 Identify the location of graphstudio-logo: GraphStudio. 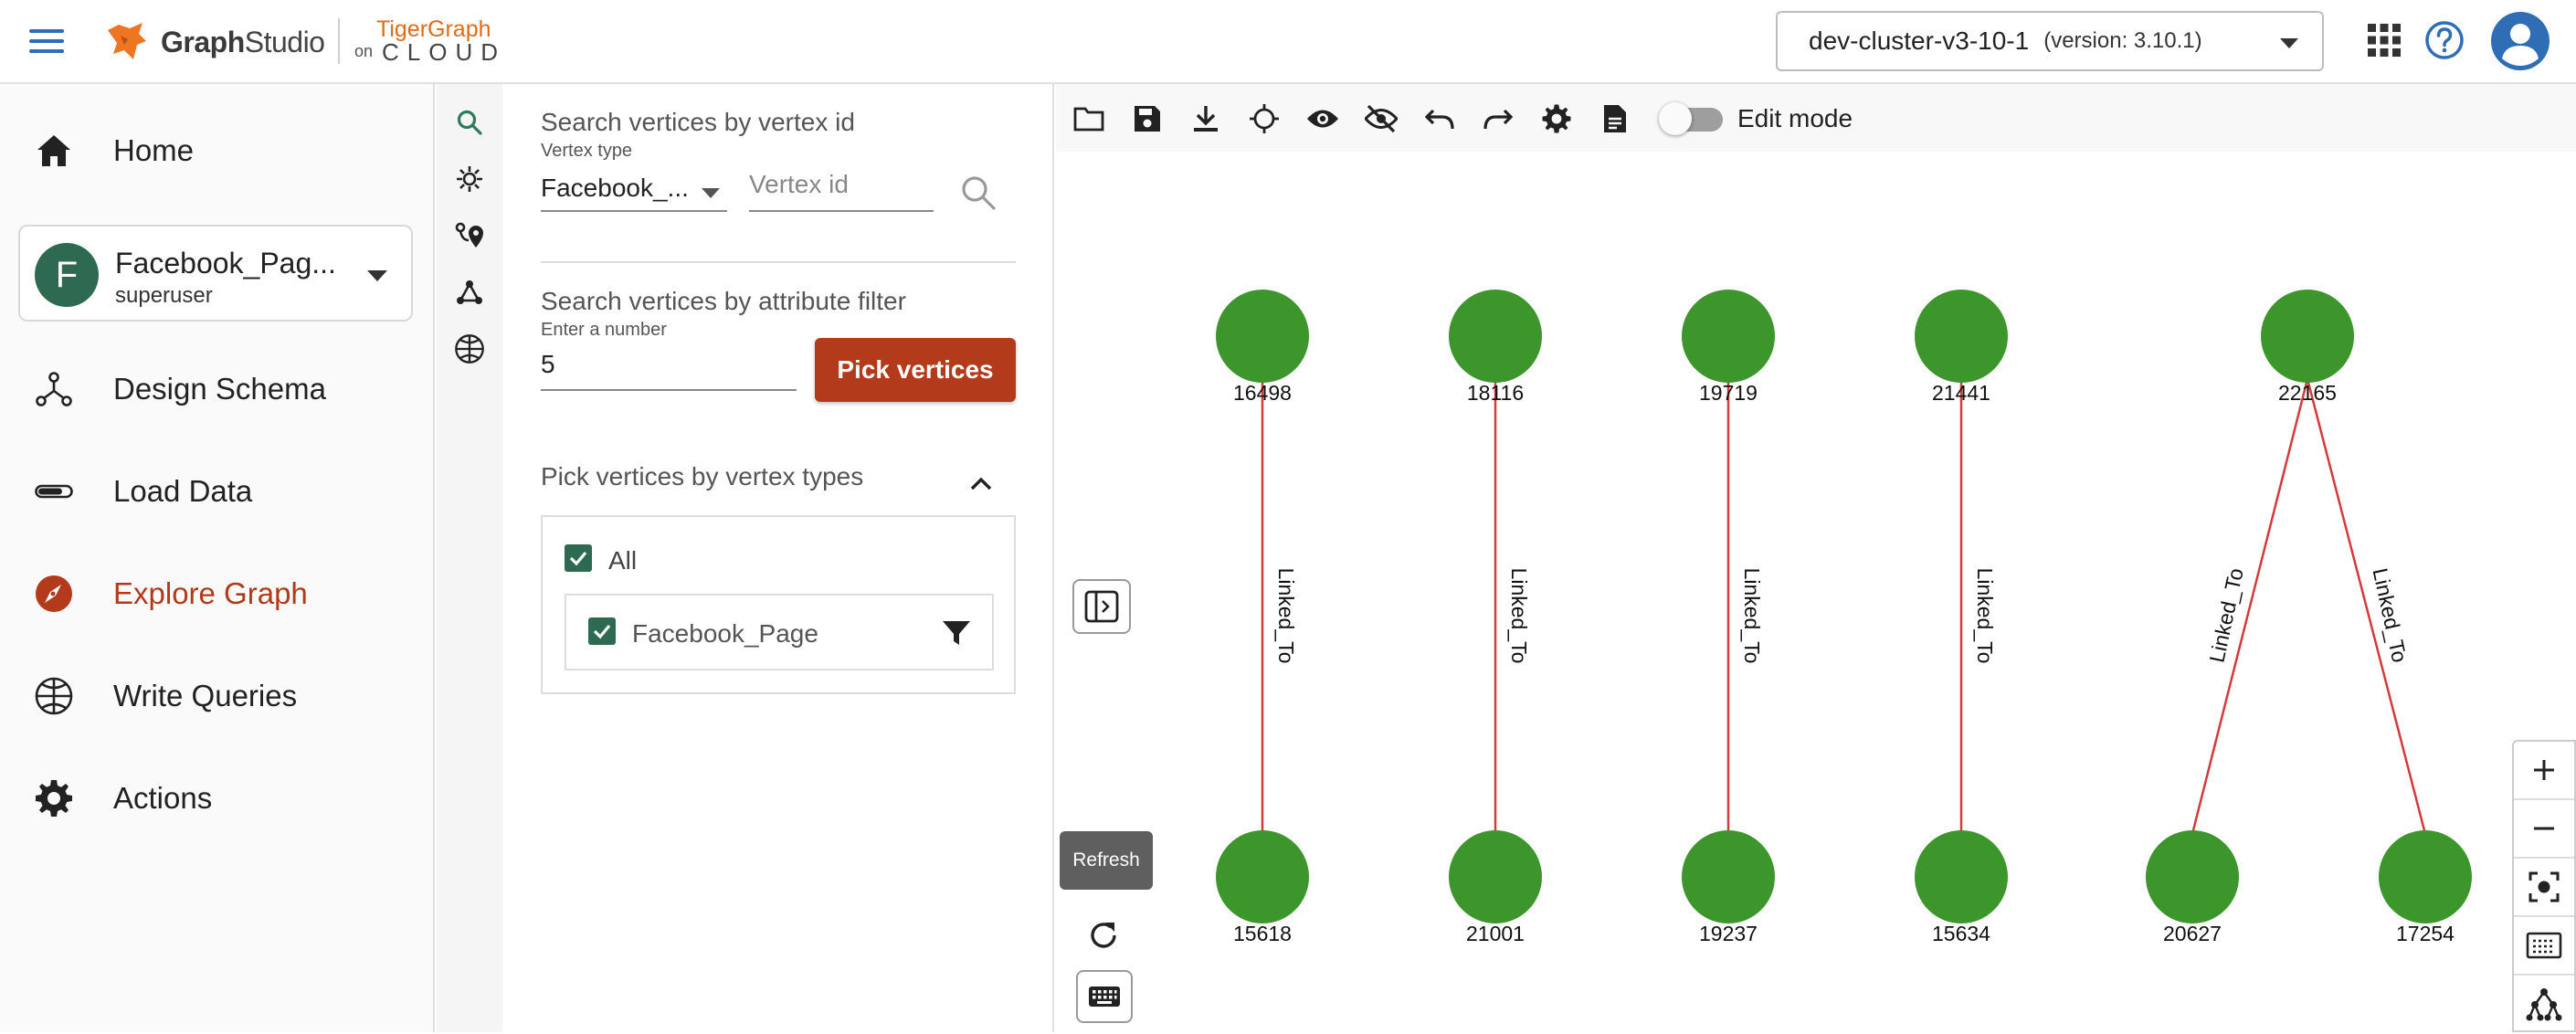
(213, 42).